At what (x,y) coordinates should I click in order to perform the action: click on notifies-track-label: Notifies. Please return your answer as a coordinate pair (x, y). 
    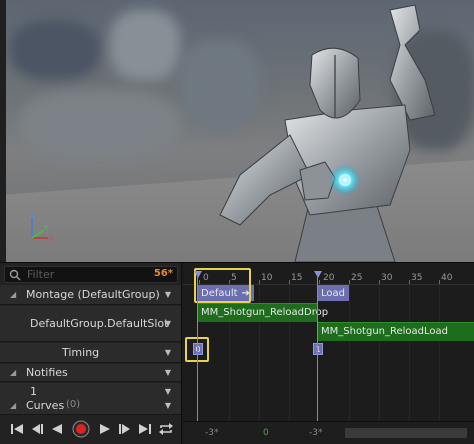
    Looking at the image, I should click on (47, 372).